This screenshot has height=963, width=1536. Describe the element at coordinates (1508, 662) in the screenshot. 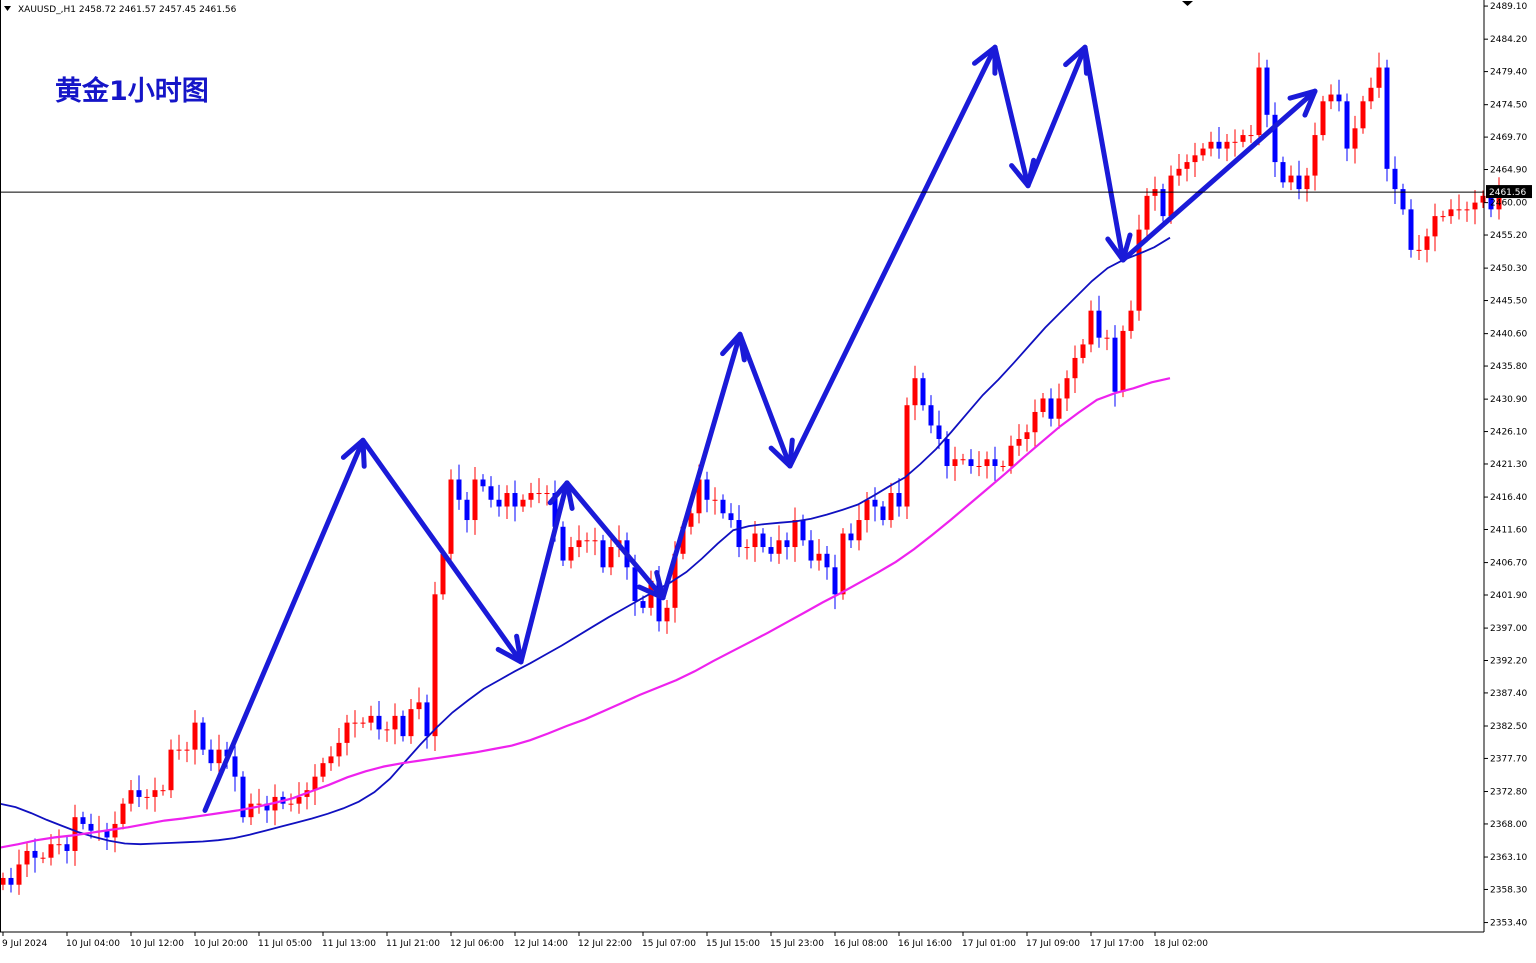

I see `y-tick-label: 2392.20` at that location.